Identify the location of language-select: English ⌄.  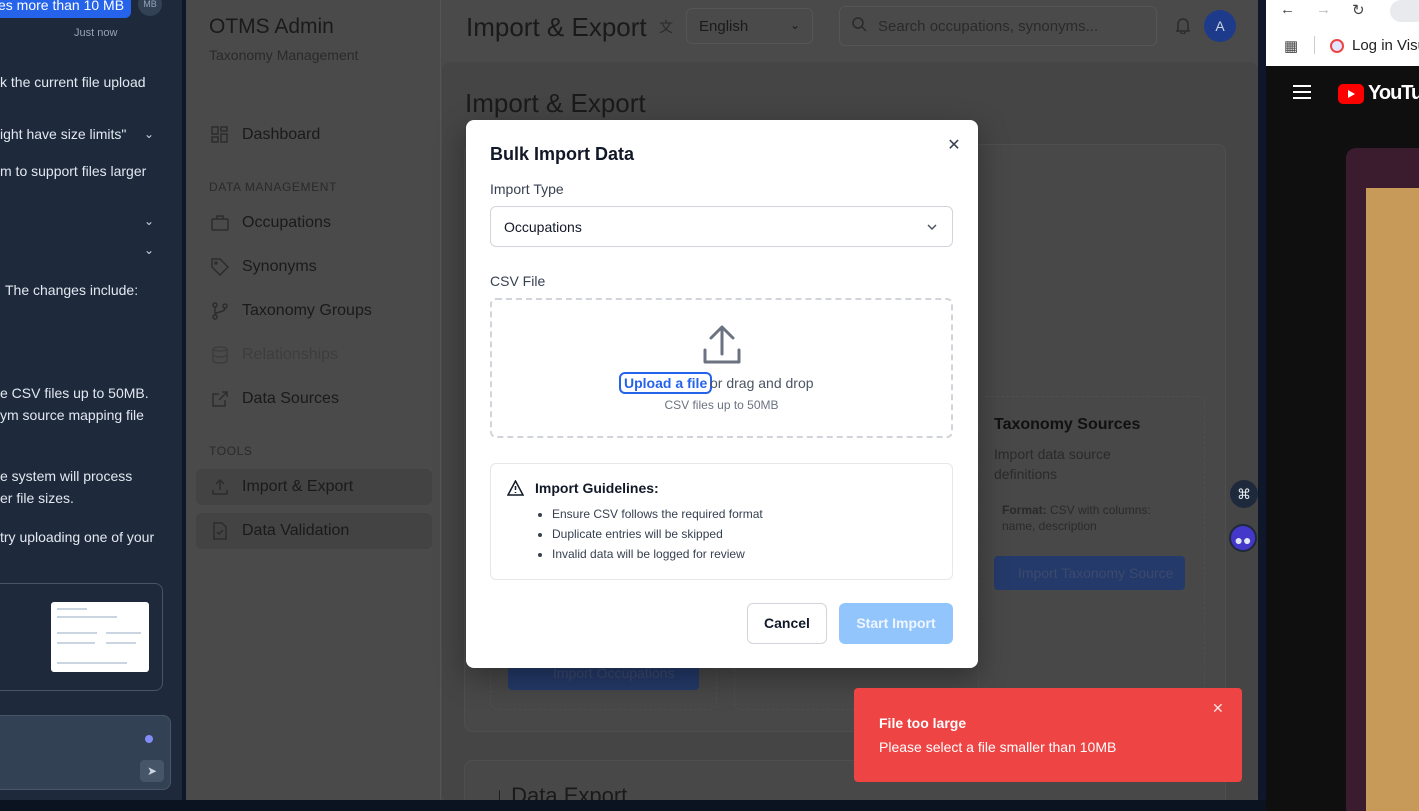
(749, 26).